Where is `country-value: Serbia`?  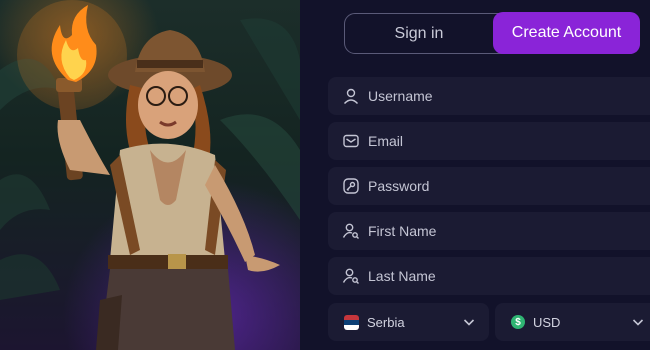
country-value: Serbia is located at coordinates (386, 322).